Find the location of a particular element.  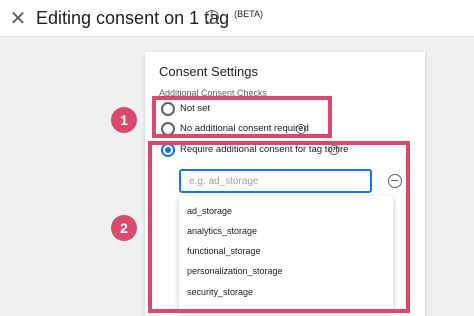

info-icon: i is located at coordinates (212, 17).